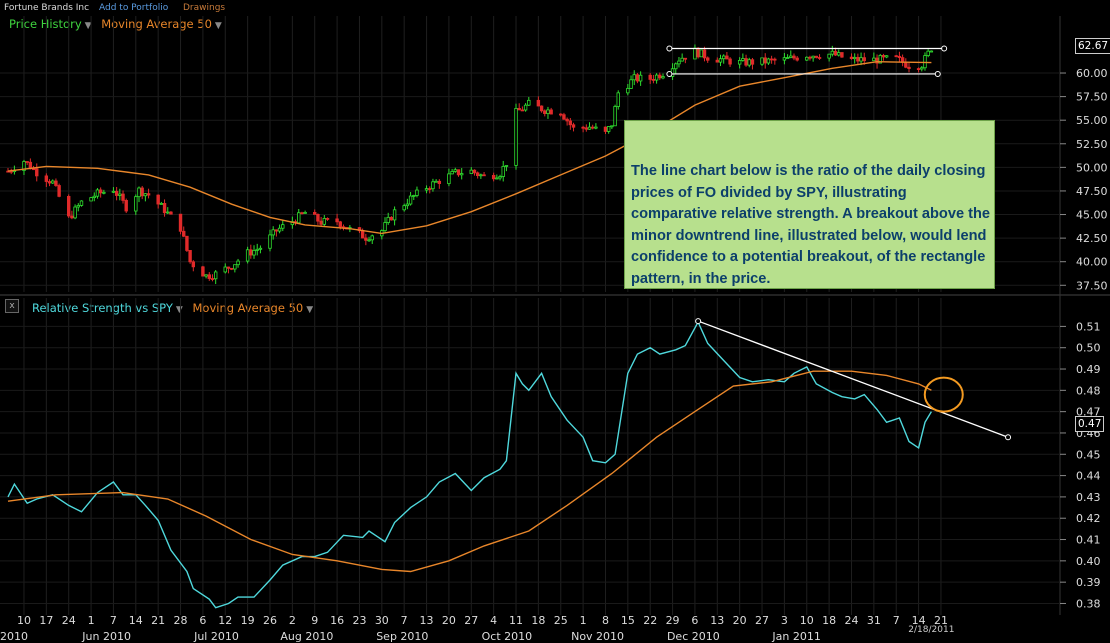  What do you see at coordinates (292, 620) in the screenshot?
I see `x-tick-label: 2` at bounding box center [292, 620].